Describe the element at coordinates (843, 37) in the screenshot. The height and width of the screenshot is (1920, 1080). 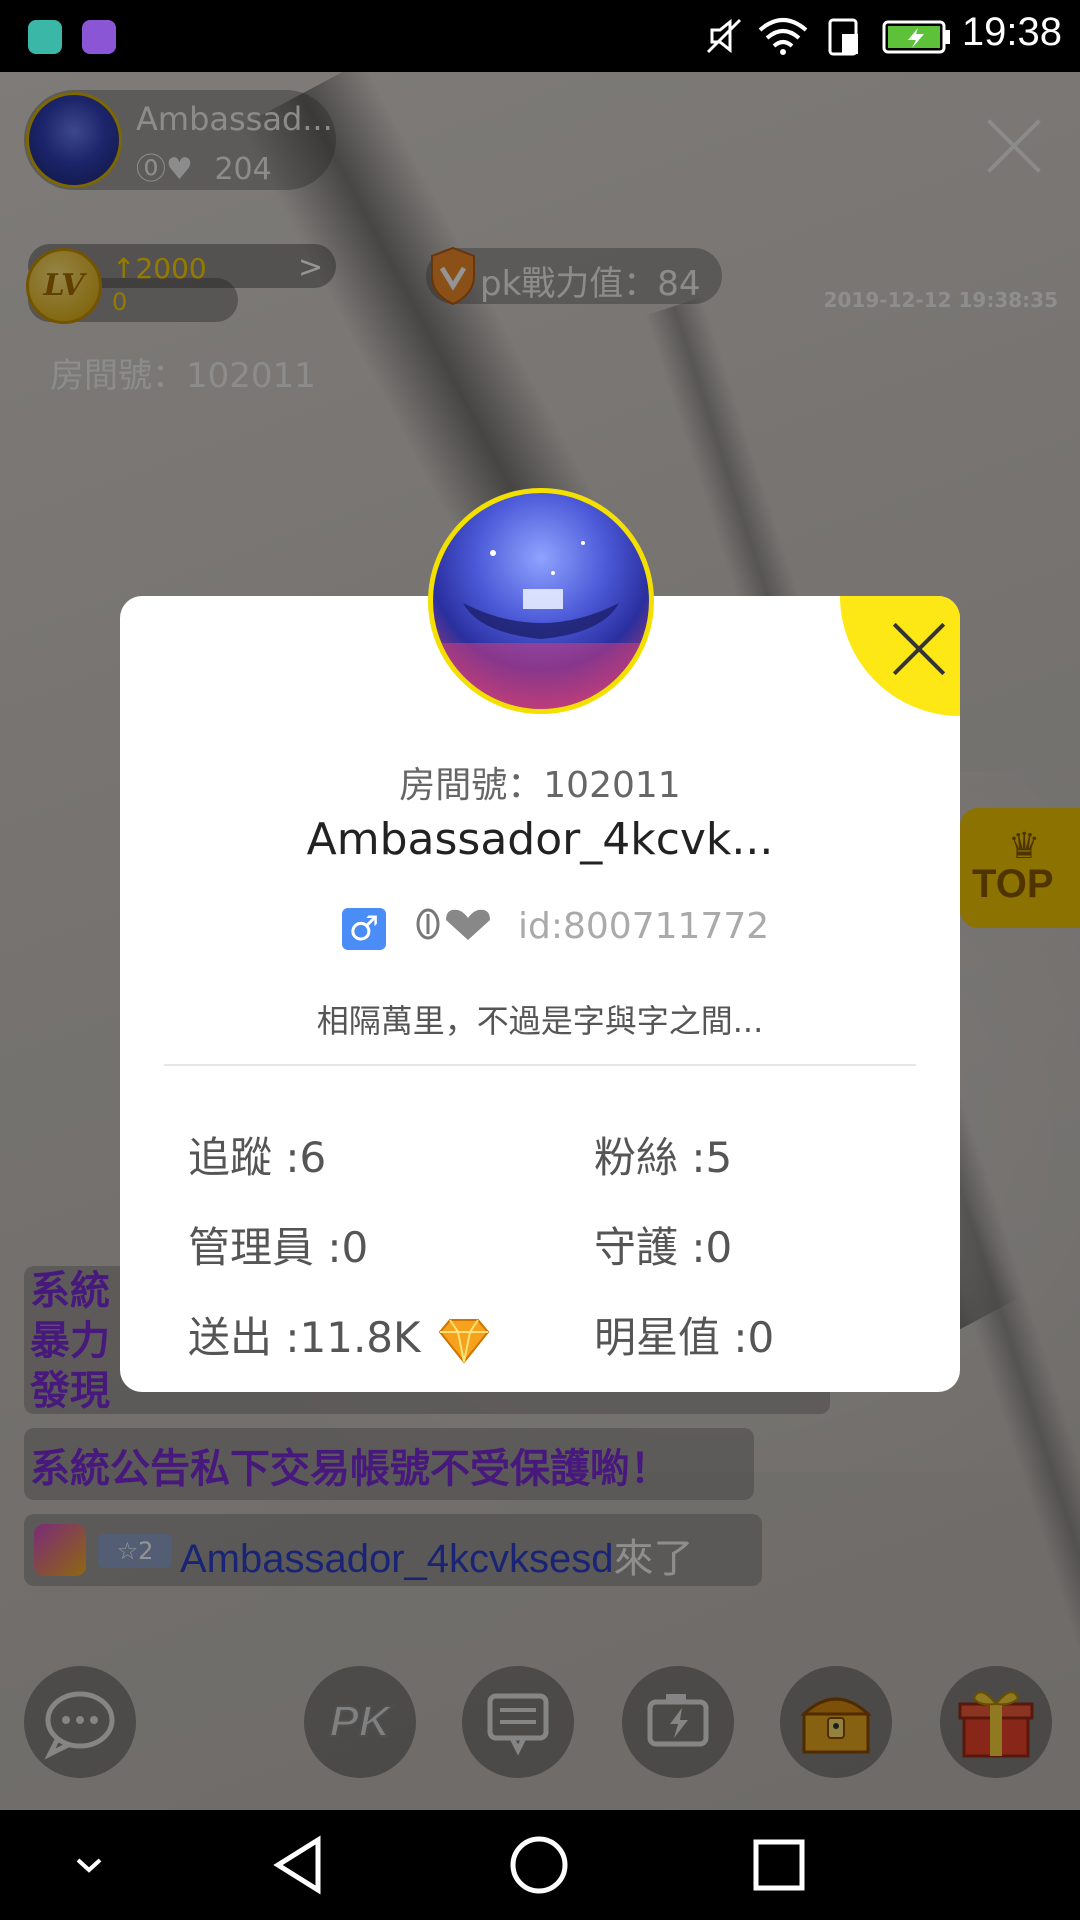
I see `sim-icon` at that location.